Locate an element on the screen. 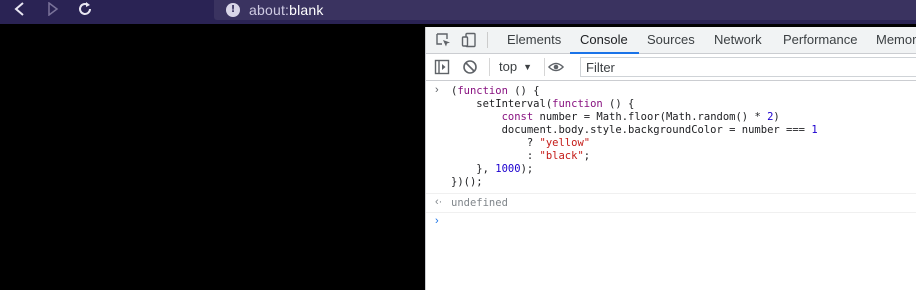 Image resolution: width=916 pixels, height=290 pixels. info-icon: ! is located at coordinates (233, 10).